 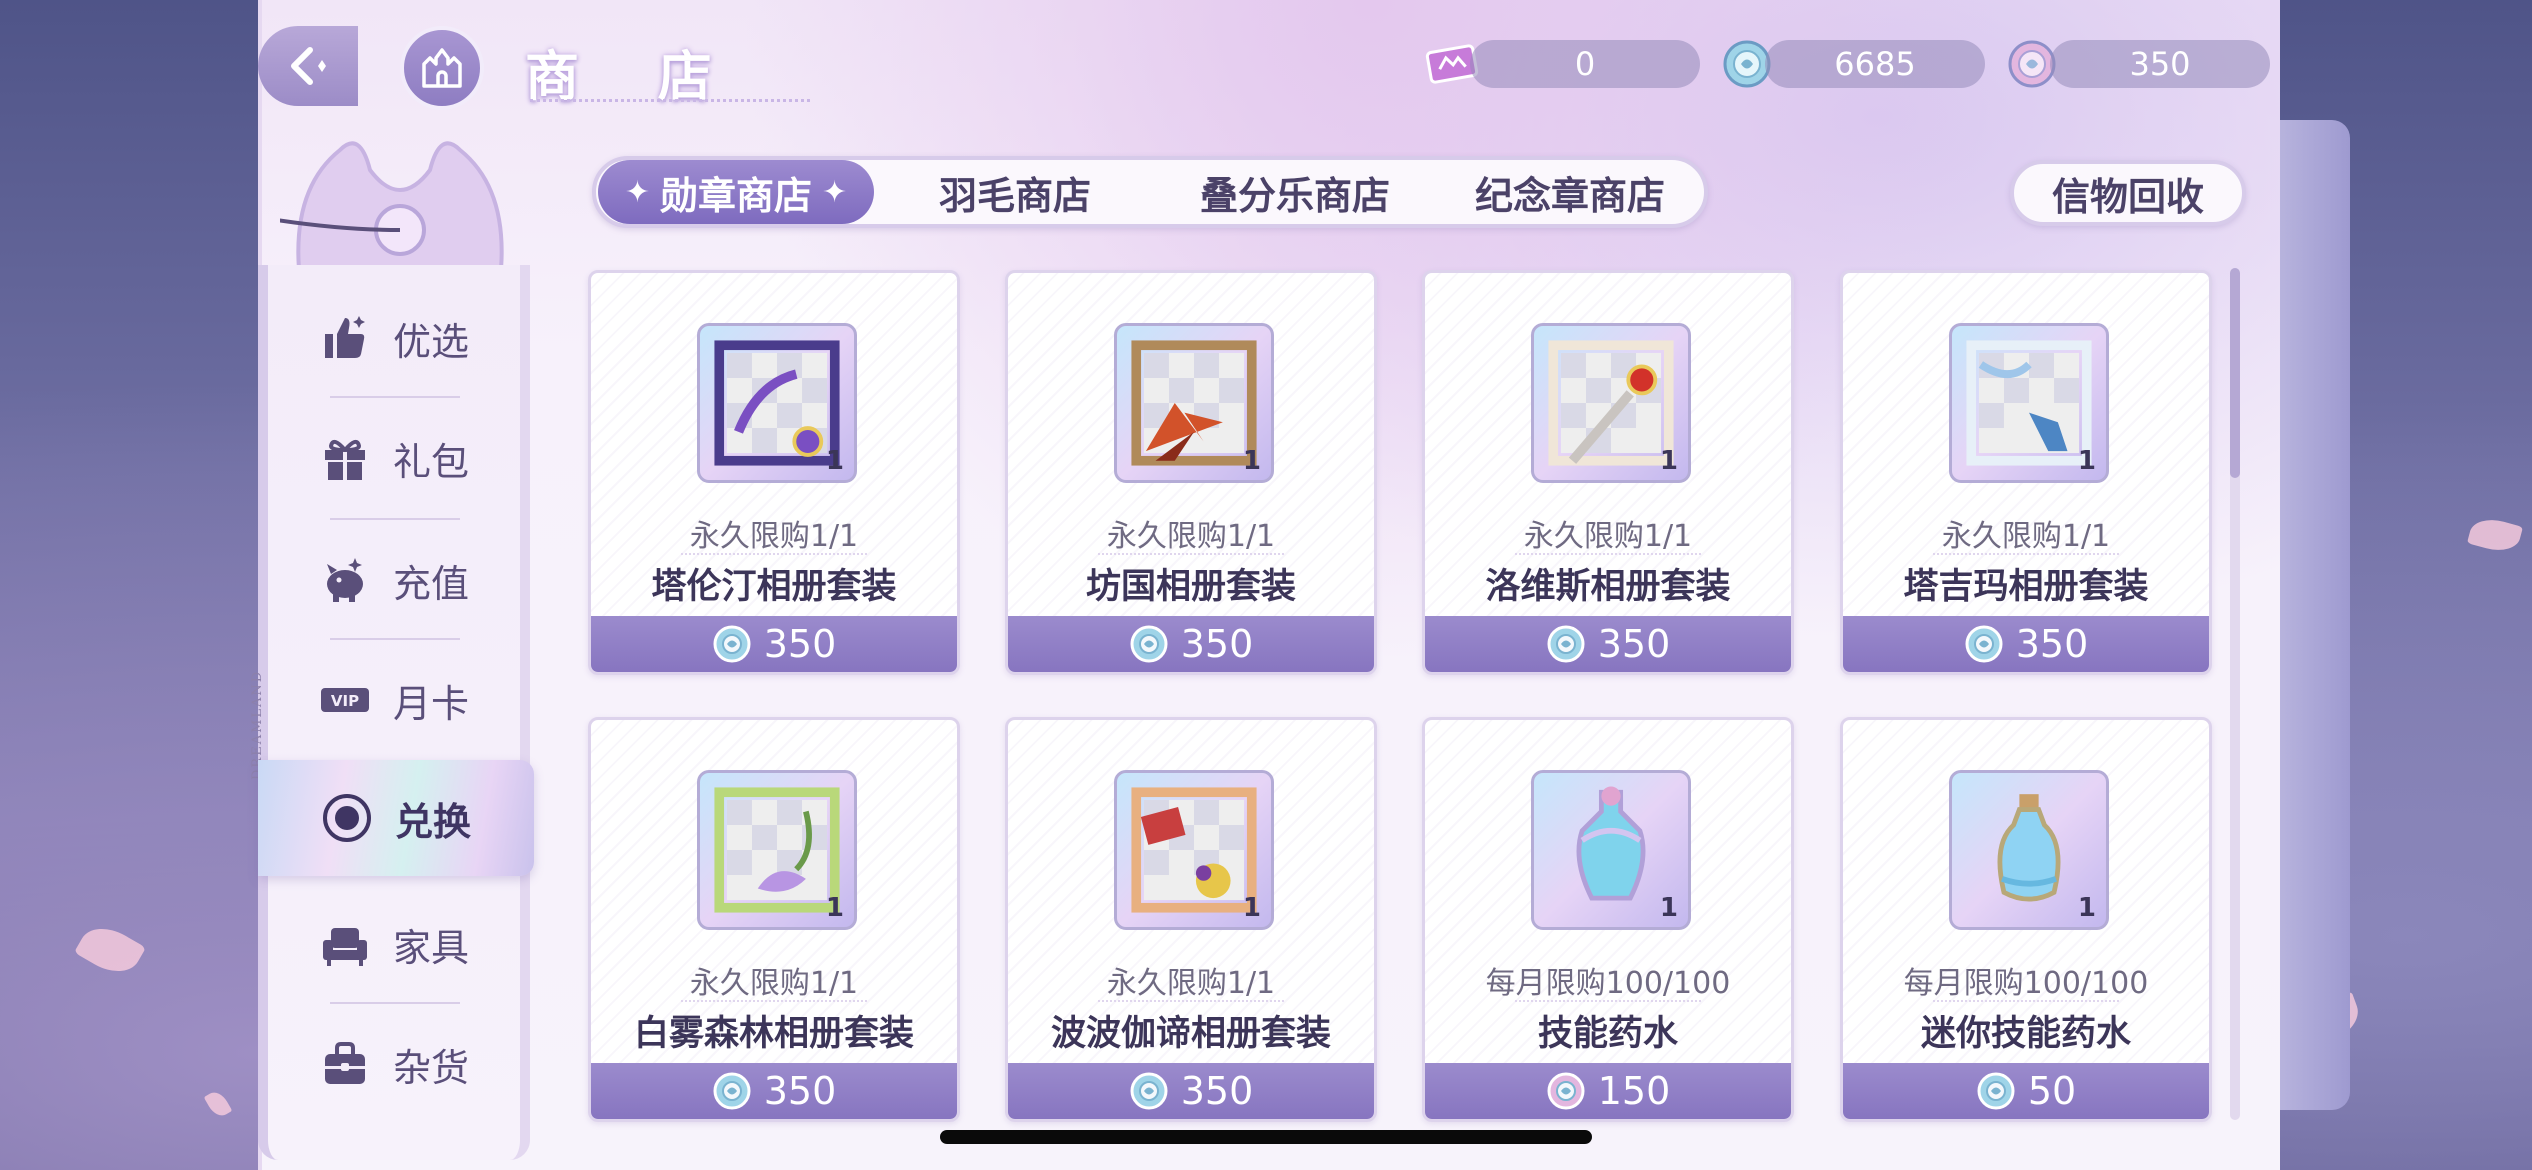 I want to click on token-recycle-button: 信物回收, so click(x=2128, y=193).